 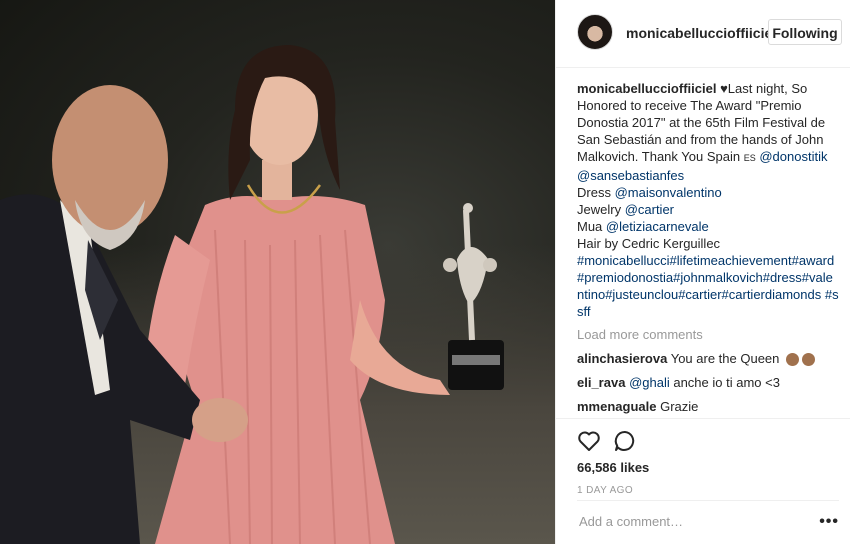 What do you see at coordinates (725, 358) in the screenshot?
I see `comment-text: You are the Queen` at bounding box center [725, 358].